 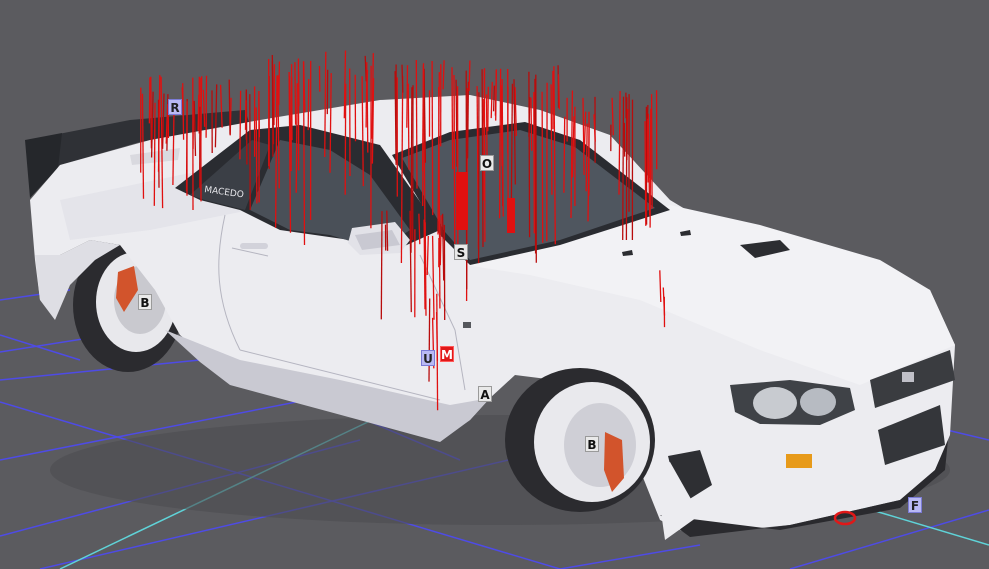 What do you see at coordinates (908, 377) in the screenshot?
I see `grille-badge` at bounding box center [908, 377].